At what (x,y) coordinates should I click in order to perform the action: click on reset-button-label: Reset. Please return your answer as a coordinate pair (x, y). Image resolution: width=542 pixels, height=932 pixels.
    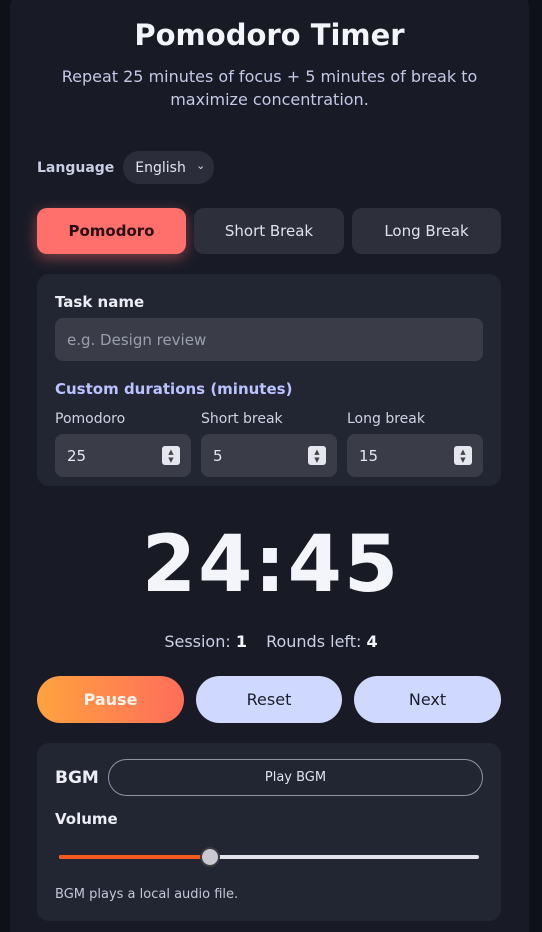
    Looking at the image, I should click on (269, 699).